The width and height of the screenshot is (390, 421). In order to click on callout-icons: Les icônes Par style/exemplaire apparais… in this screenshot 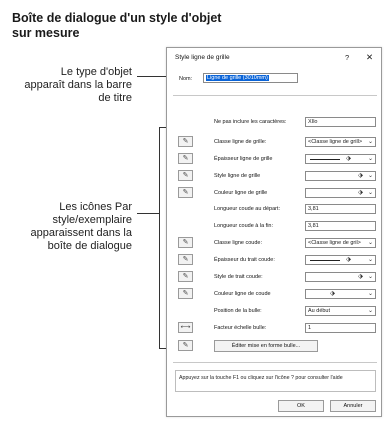, I will do `click(81, 226)`.